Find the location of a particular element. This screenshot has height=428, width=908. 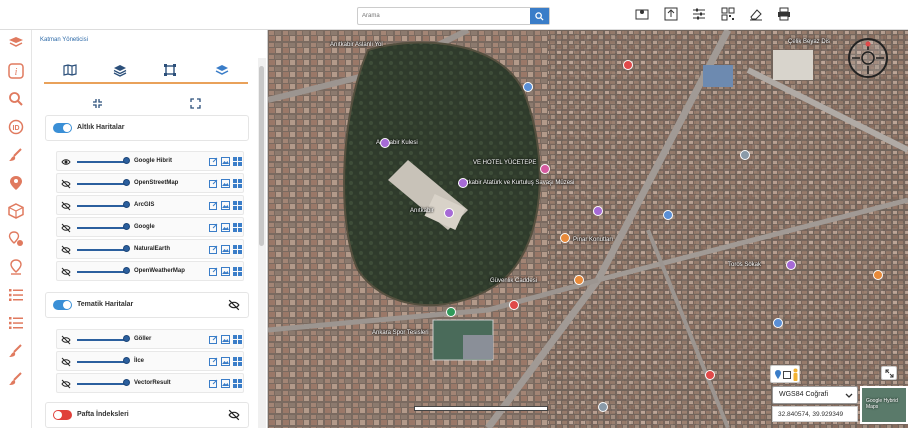

scrollbar-thumb is located at coordinates (261, 156).